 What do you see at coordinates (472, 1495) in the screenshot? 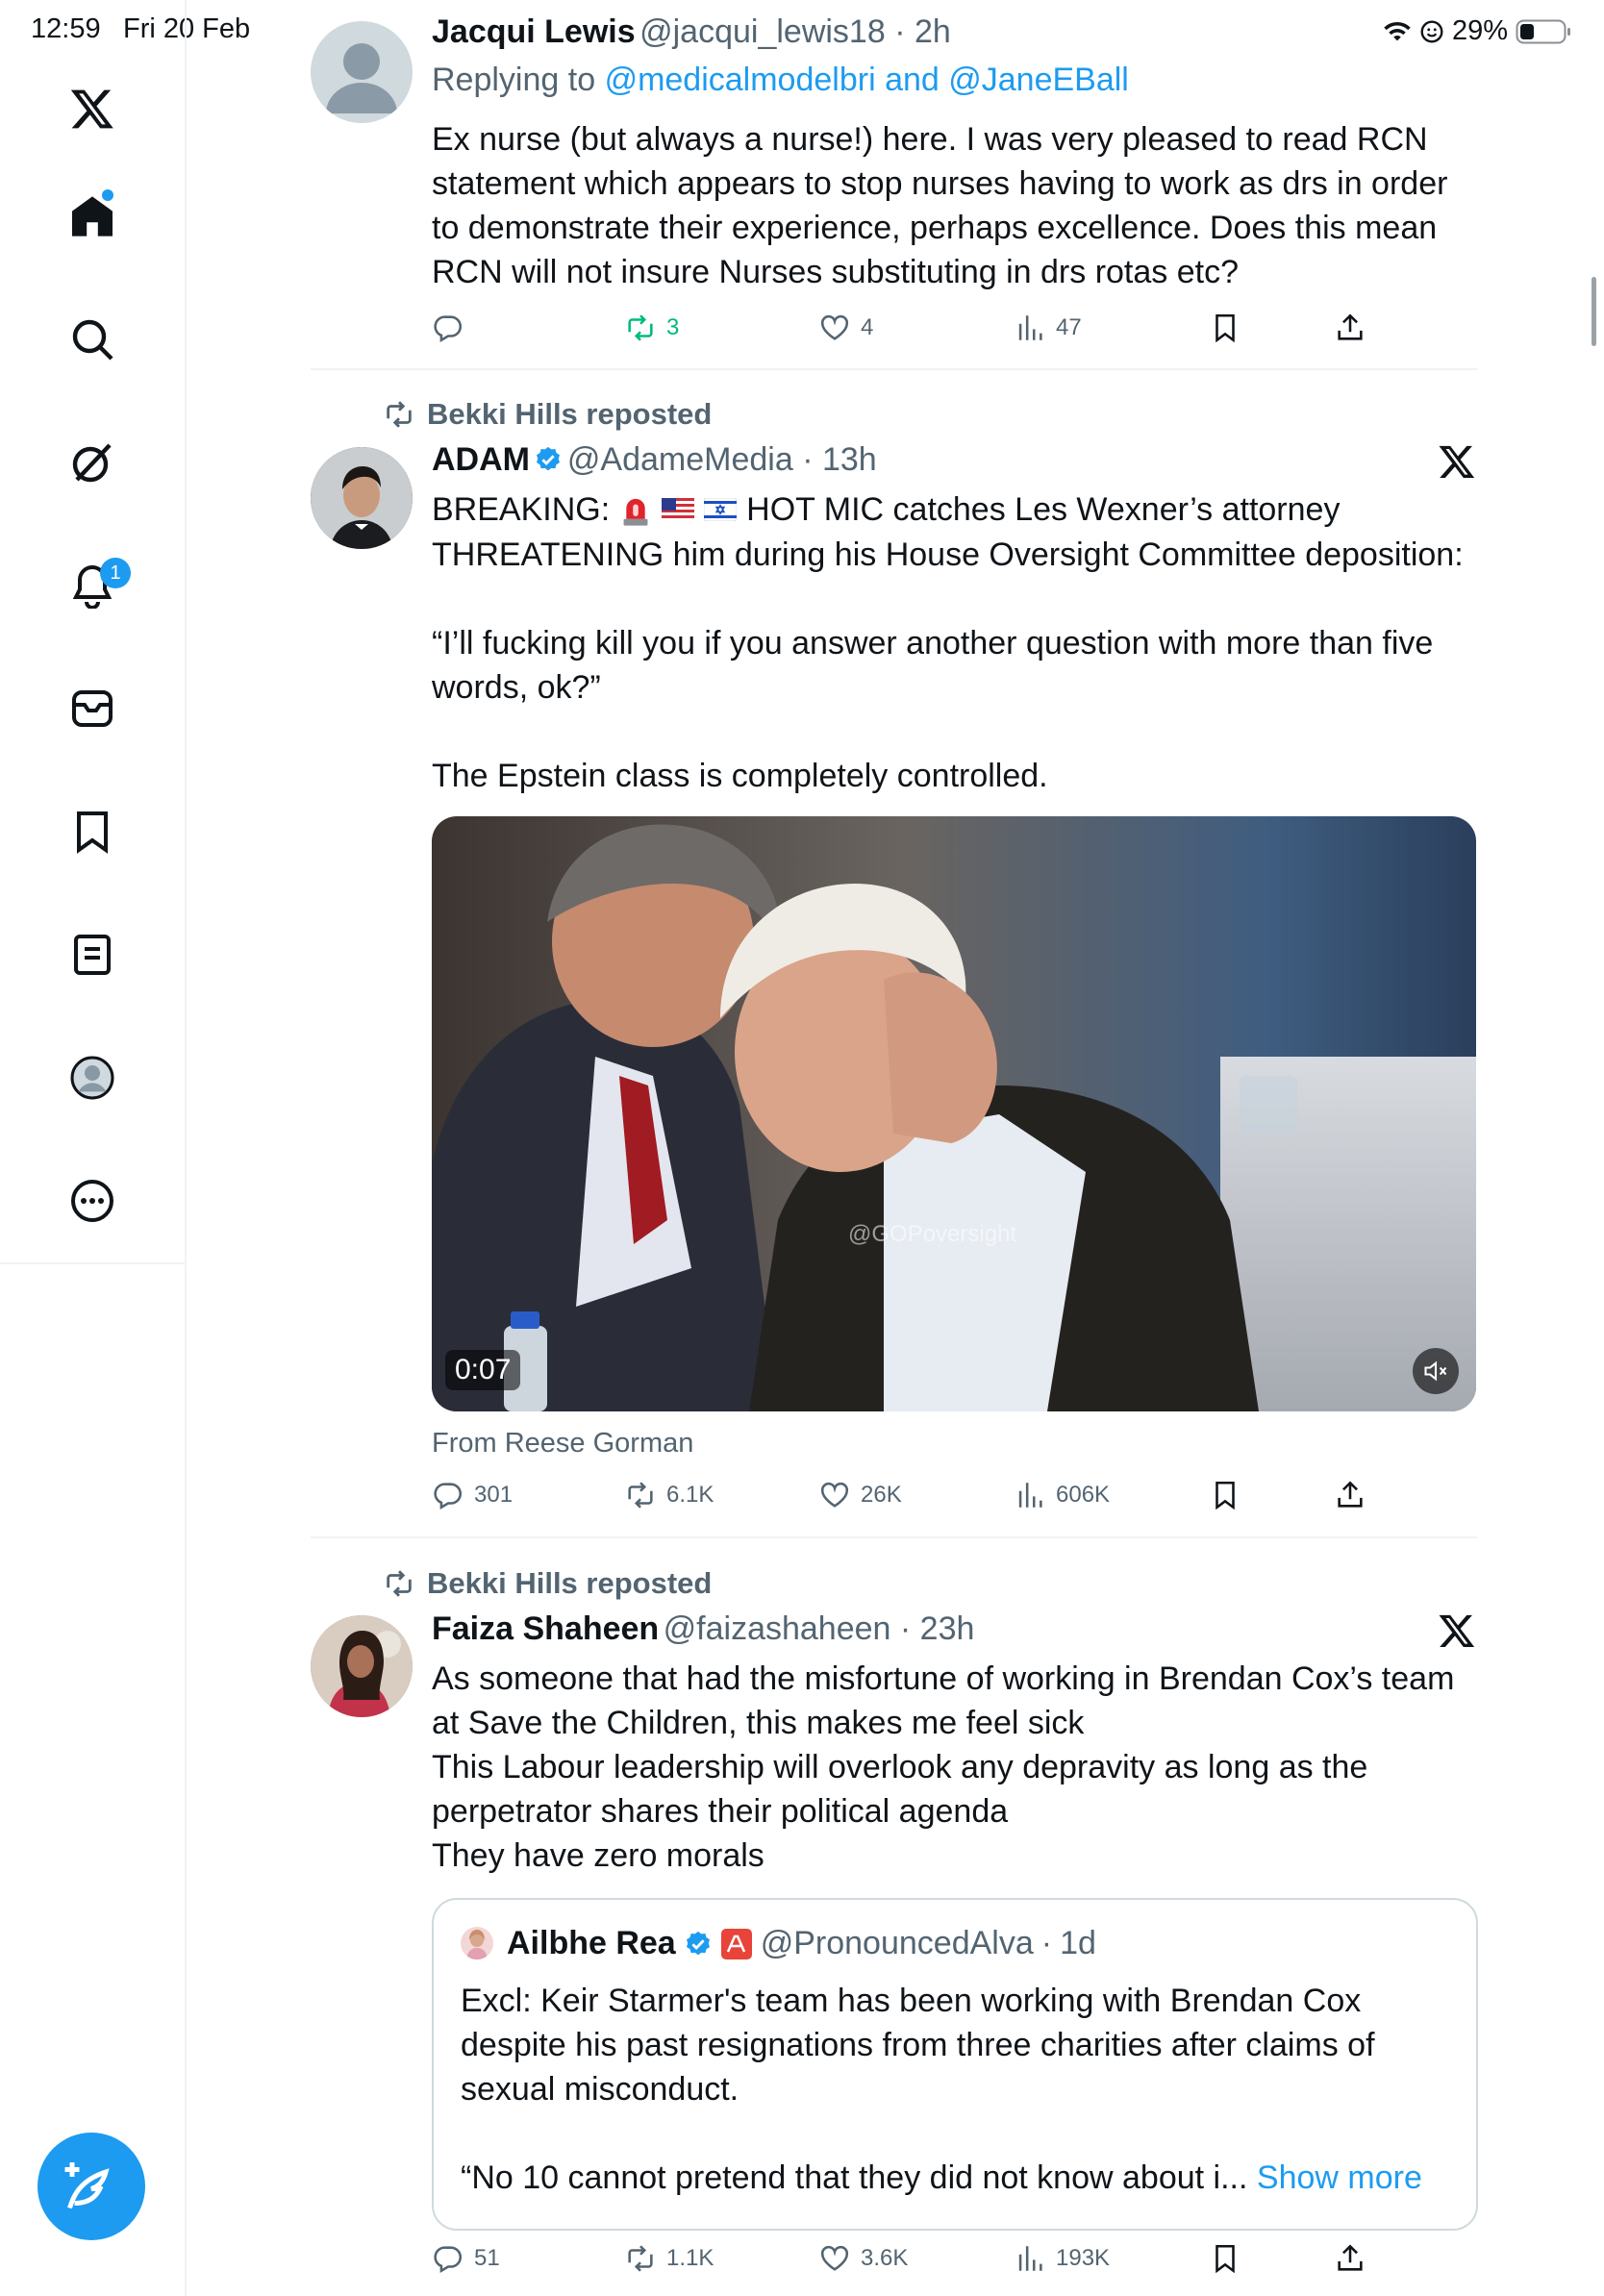
I see `reply-button: 301` at bounding box center [472, 1495].